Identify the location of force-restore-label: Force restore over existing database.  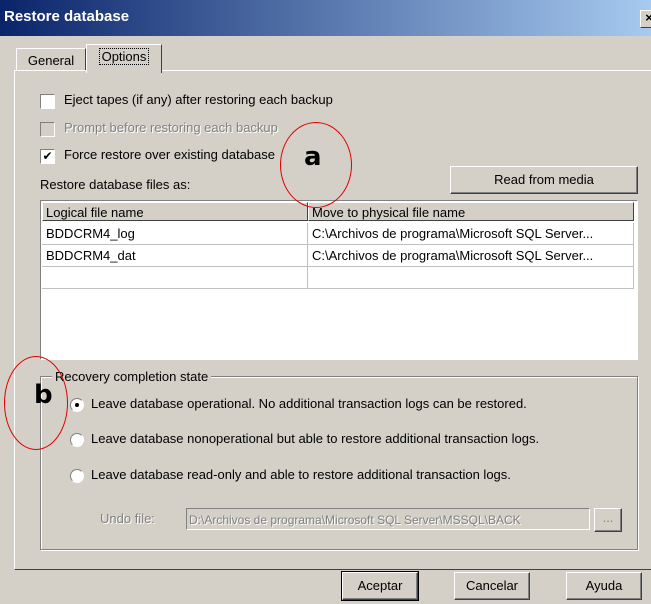
(169, 154).